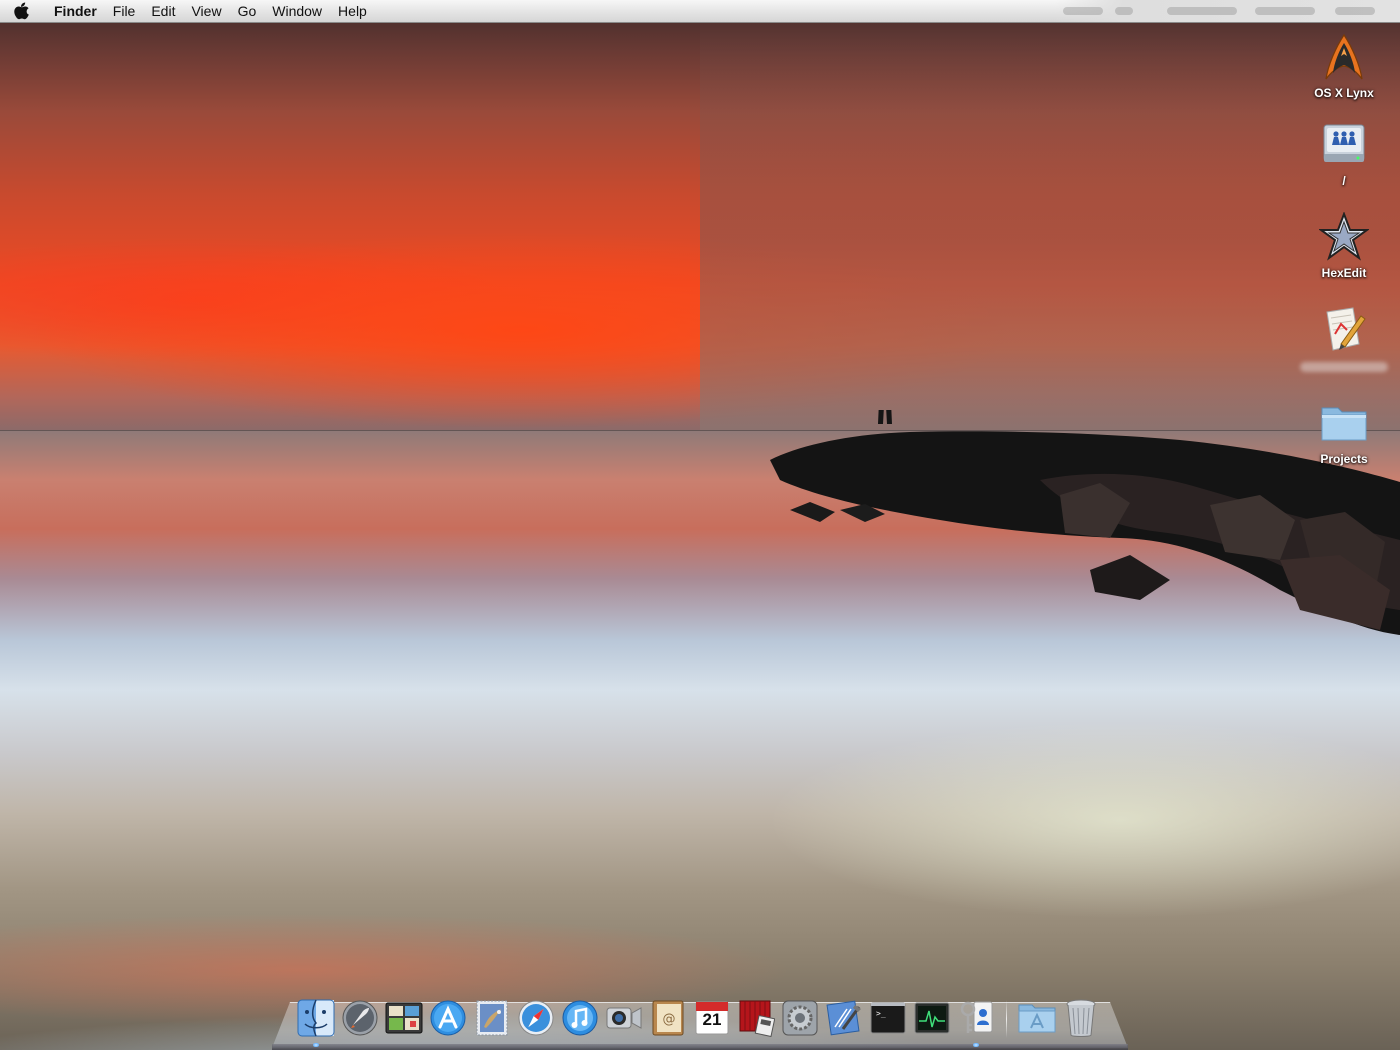 This screenshot has height=1050, width=1400. Describe the element at coordinates (247, 11) in the screenshot. I see `menu-go: Go` at that location.